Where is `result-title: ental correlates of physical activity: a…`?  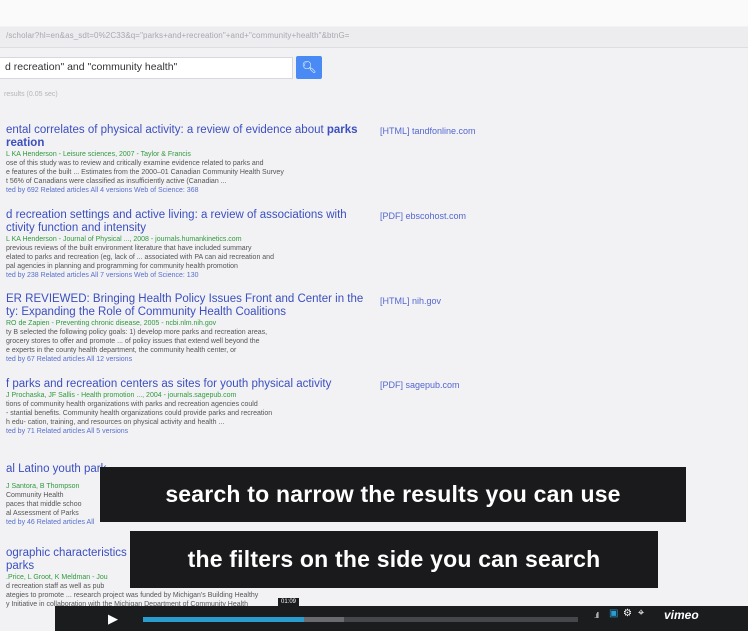
result-title: ental correlates of physical activity: a… is located at coordinates (182, 130).